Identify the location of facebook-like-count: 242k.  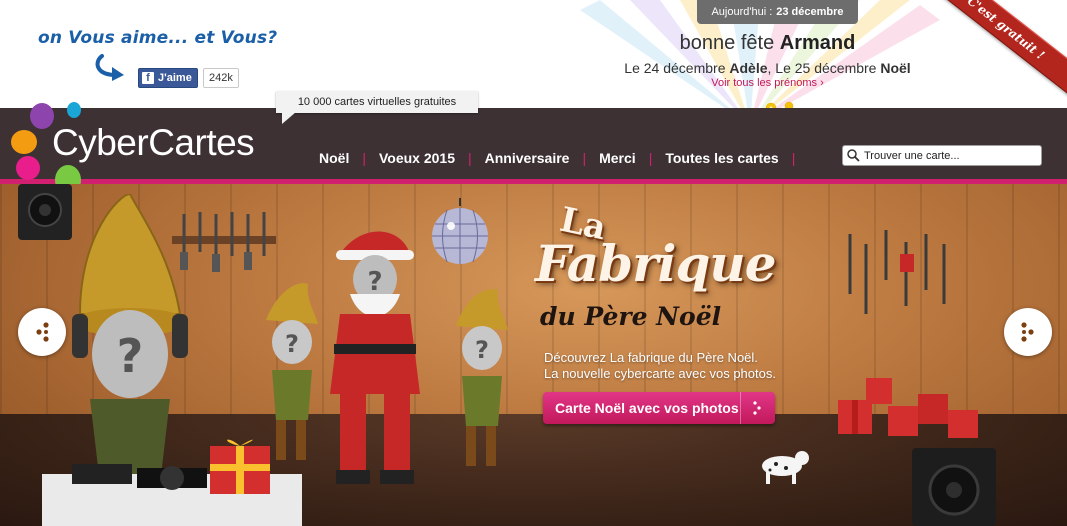
(221, 78).